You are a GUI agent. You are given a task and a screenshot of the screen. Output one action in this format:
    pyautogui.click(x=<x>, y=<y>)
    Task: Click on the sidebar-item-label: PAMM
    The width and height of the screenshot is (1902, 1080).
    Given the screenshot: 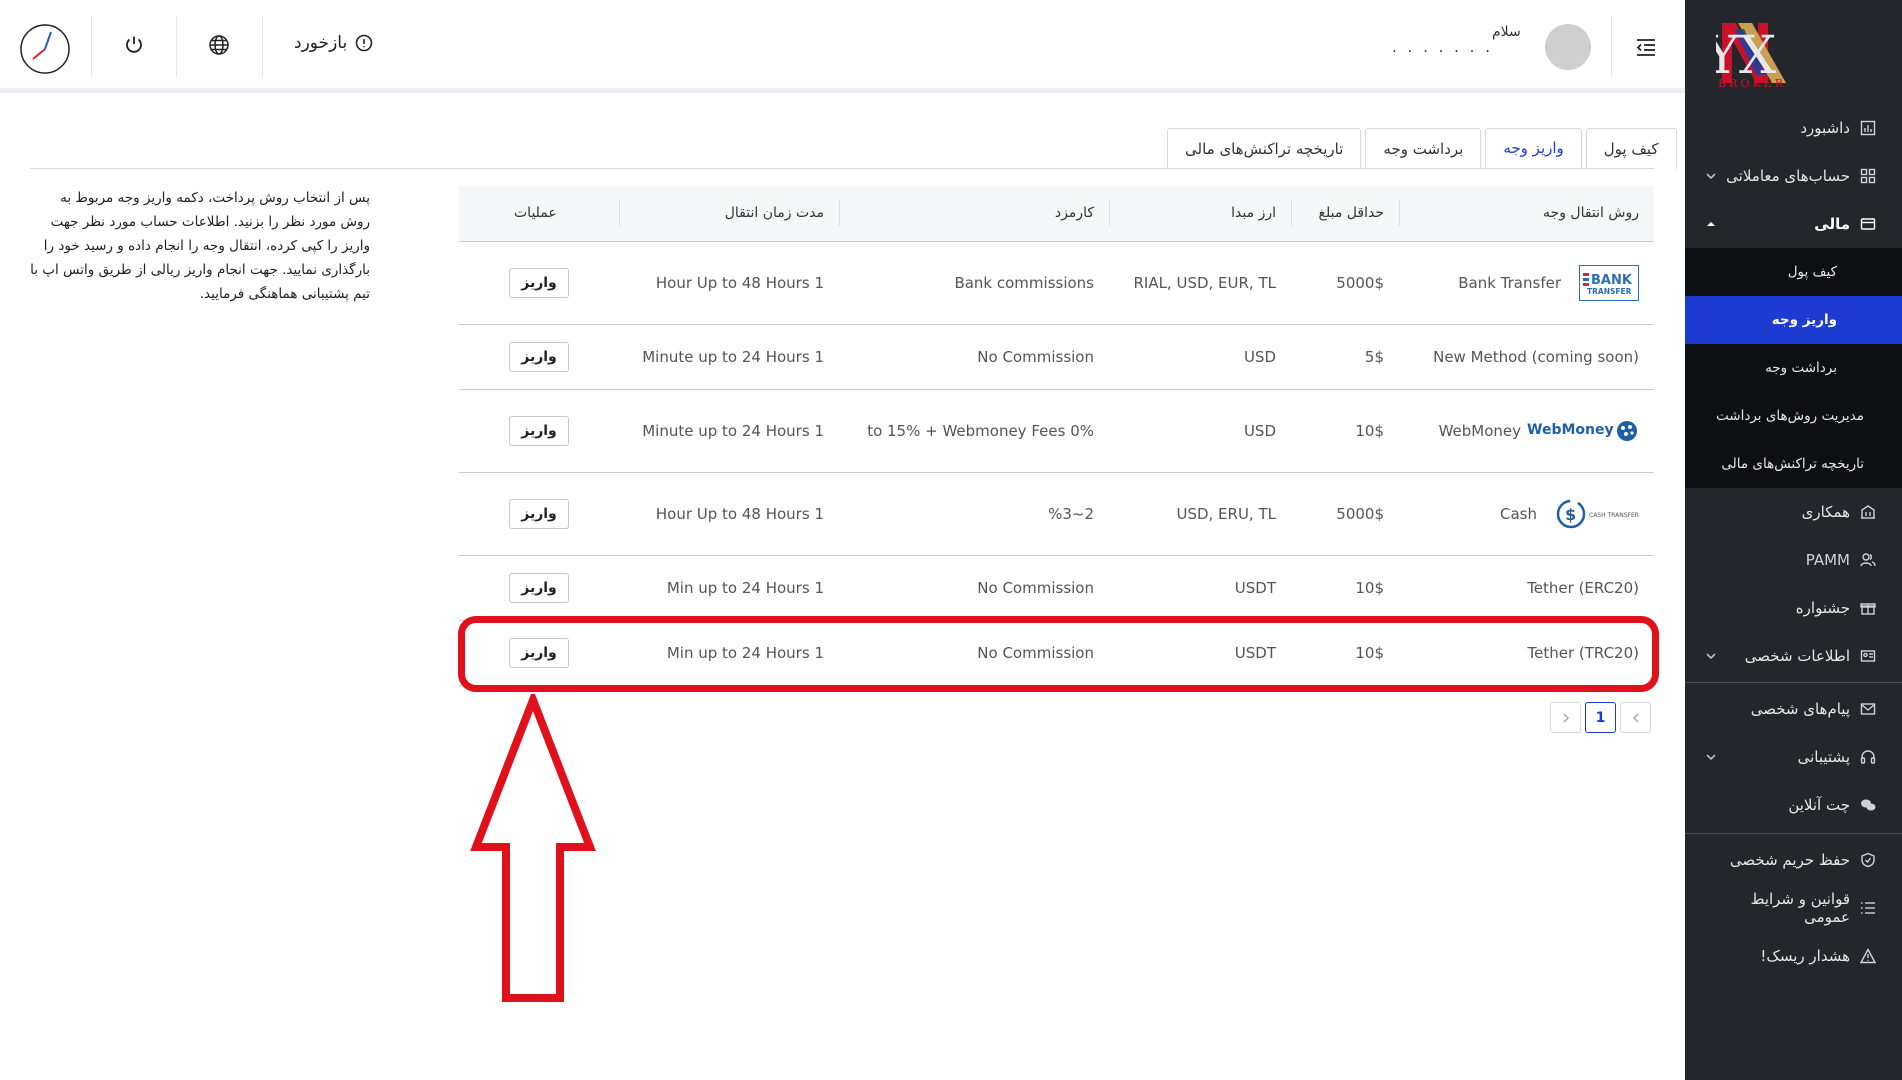 What is the action you would take?
    pyautogui.click(x=1827, y=560)
    